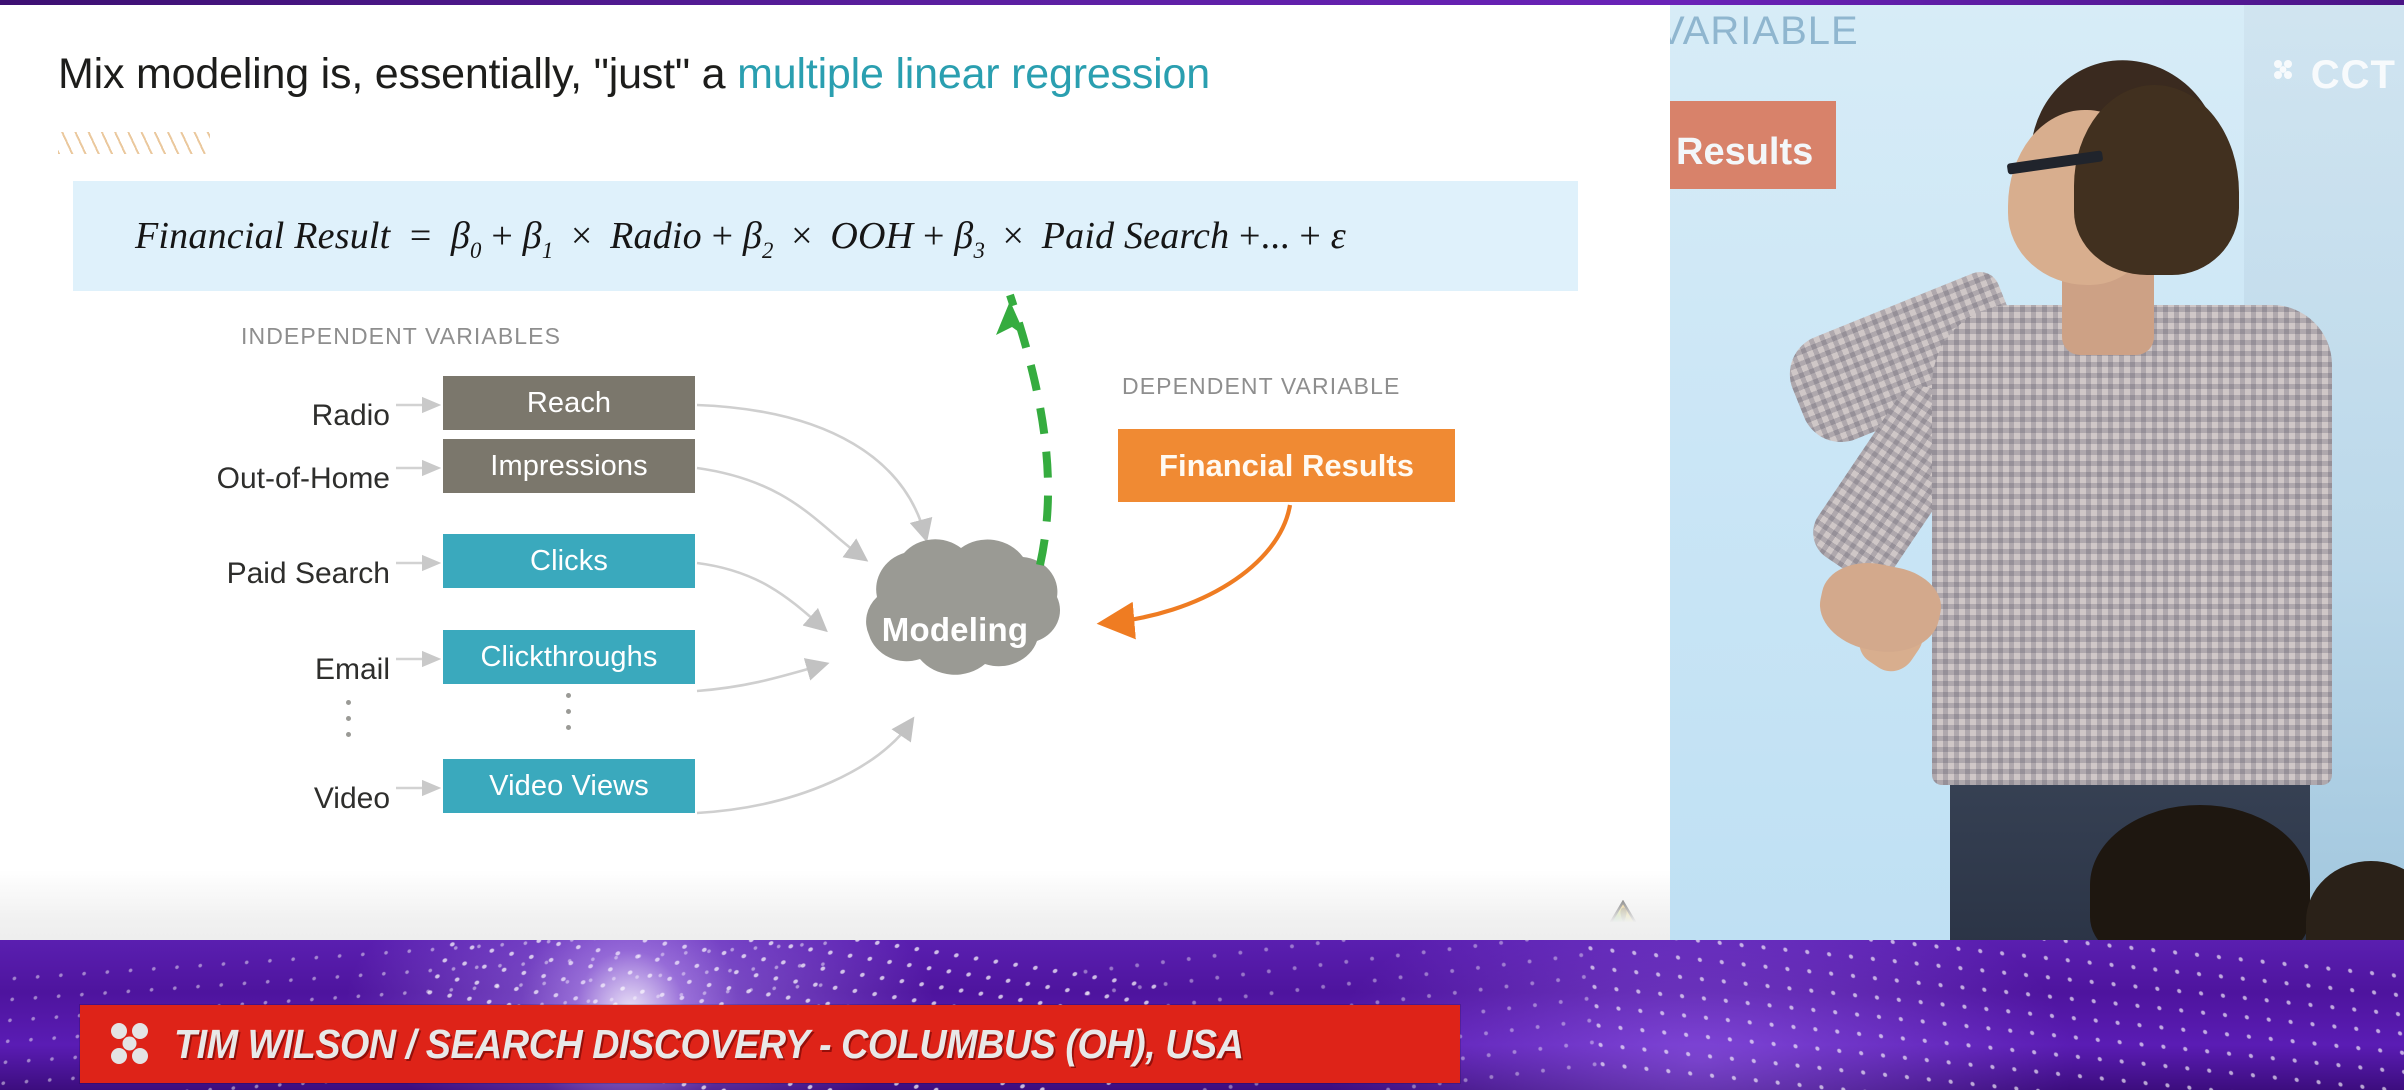 The image size is (2404, 1090). I want to click on metric-box-reach: Reach, so click(569, 403).